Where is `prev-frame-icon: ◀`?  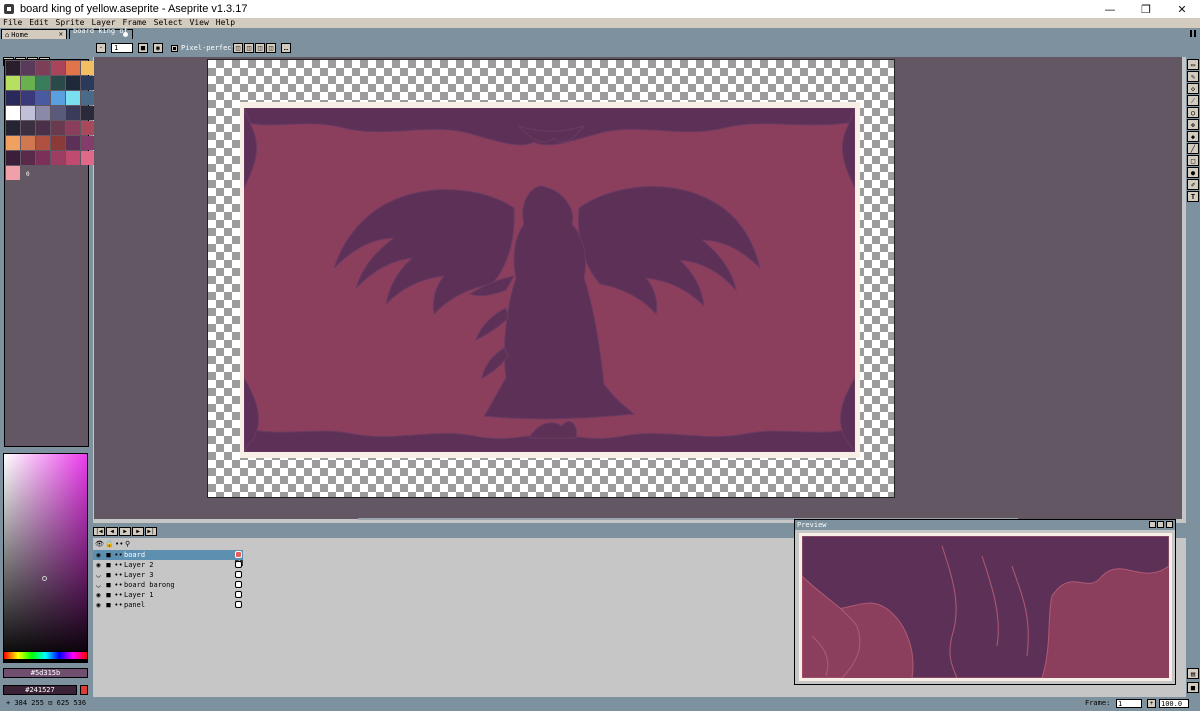 prev-frame-icon: ◀ is located at coordinates (112, 531).